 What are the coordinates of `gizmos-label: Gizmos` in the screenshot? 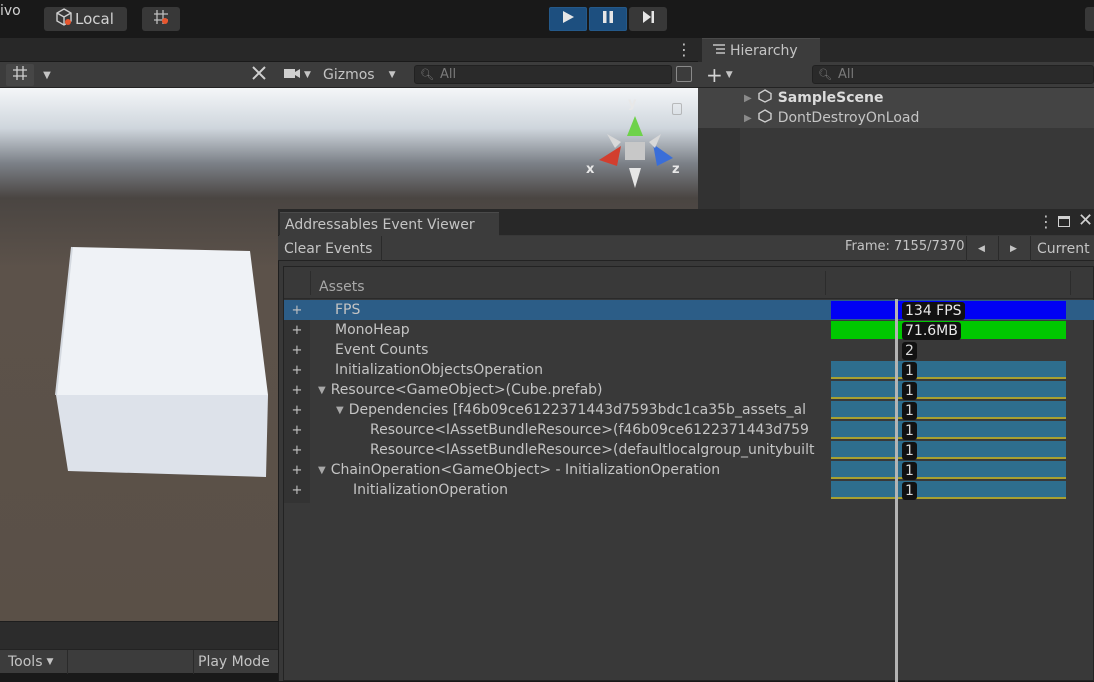 It's located at (349, 75).